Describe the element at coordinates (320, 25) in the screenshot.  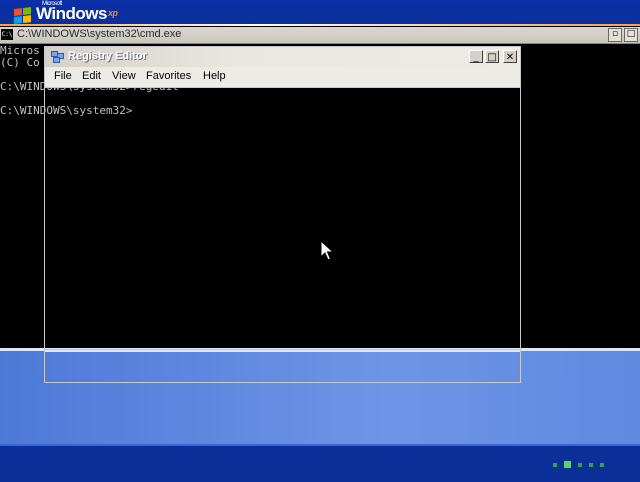
I see `banner-stripe` at that location.